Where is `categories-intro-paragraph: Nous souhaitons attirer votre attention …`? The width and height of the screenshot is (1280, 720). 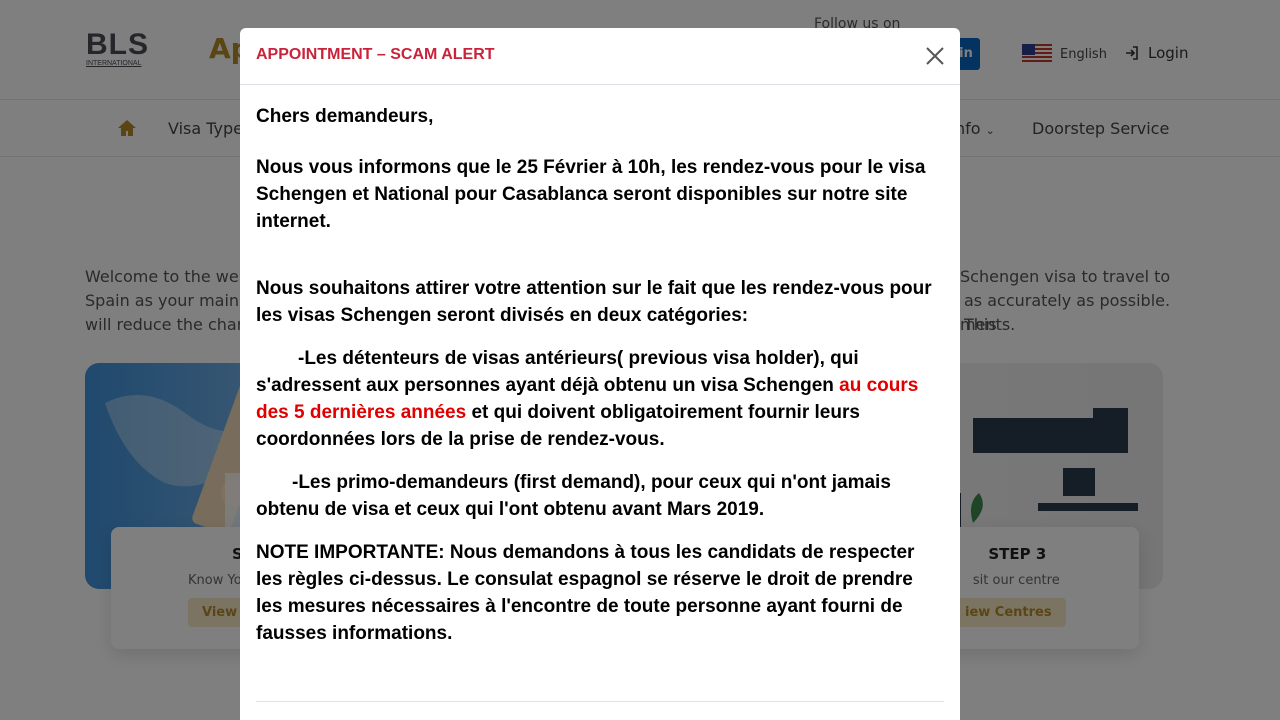 categories-intro-paragraph: Nous souhaitons attirer votre attention … is located at coordinates (594, 302).